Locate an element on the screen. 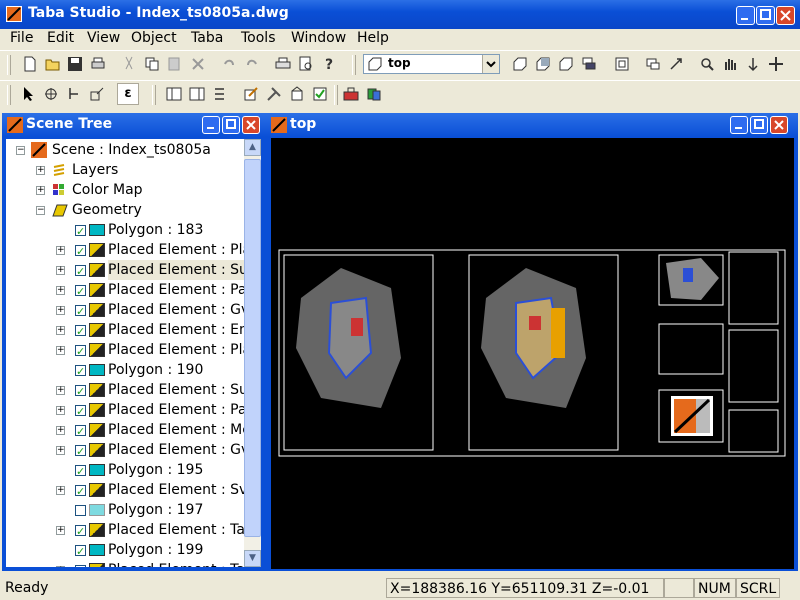  menu-taba: Taba is located at coordinates (207, 38).